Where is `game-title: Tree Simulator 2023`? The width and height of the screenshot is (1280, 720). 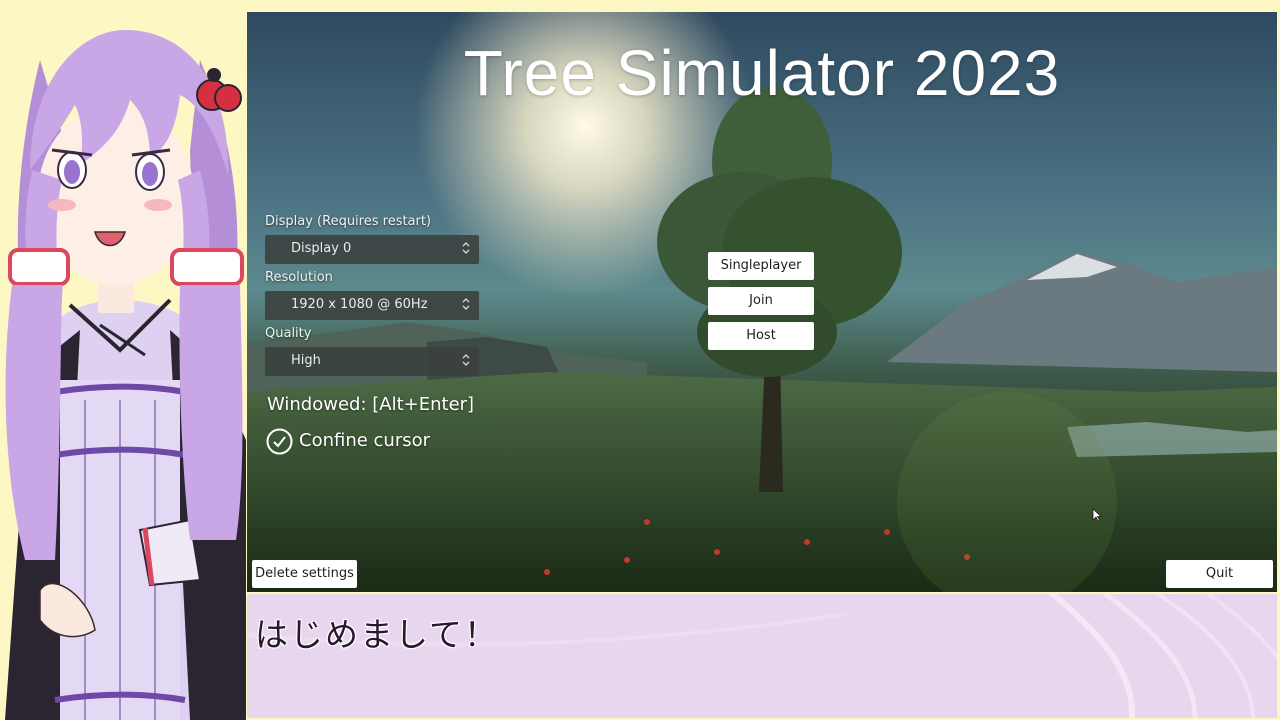 game-title: Tree Simulator 2023 is located at coordinates (762, 73).